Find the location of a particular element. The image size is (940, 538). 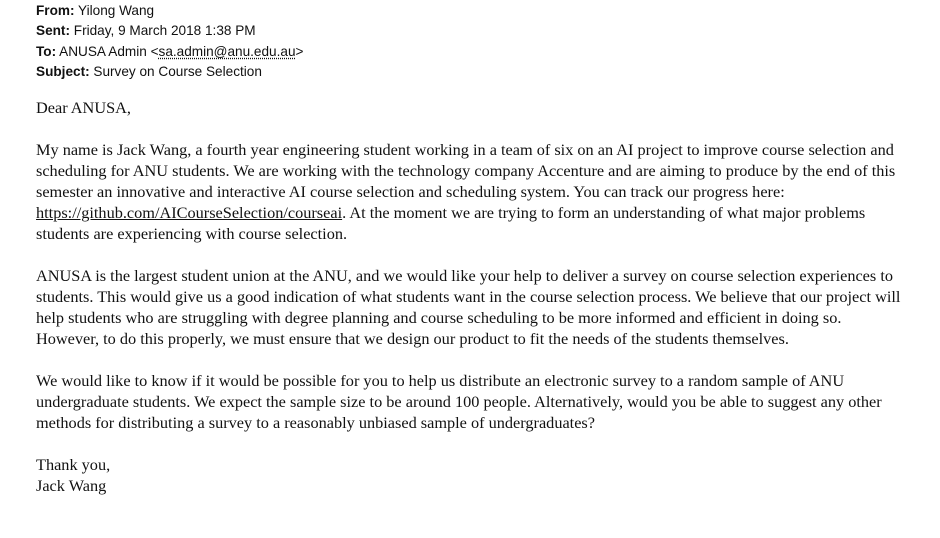

signoff: Thank you, is located at coordinates (73, 464).